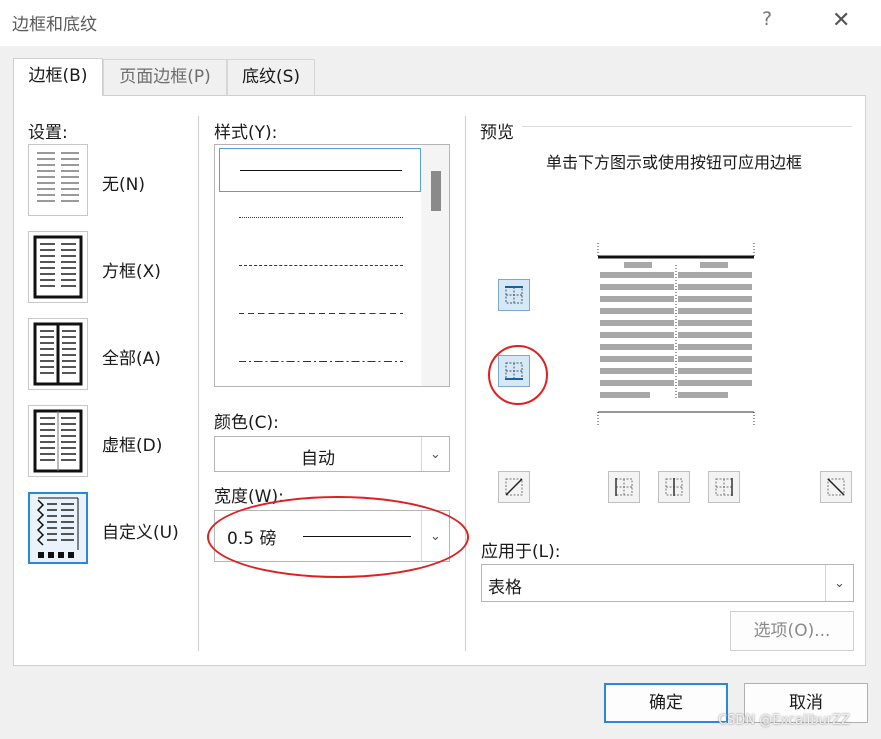 The width and height of the screenshot is (881, 739). I want to click on setting-all-label: 全部(A), so click(131, 356).